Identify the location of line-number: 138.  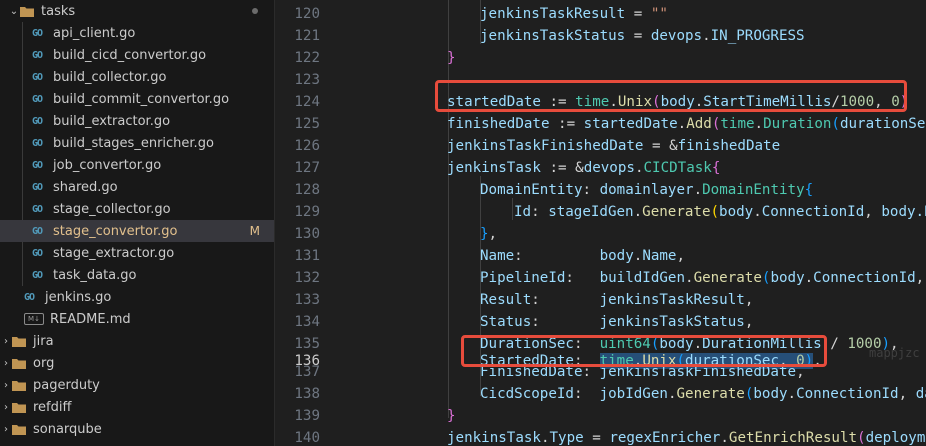
(307, 394).